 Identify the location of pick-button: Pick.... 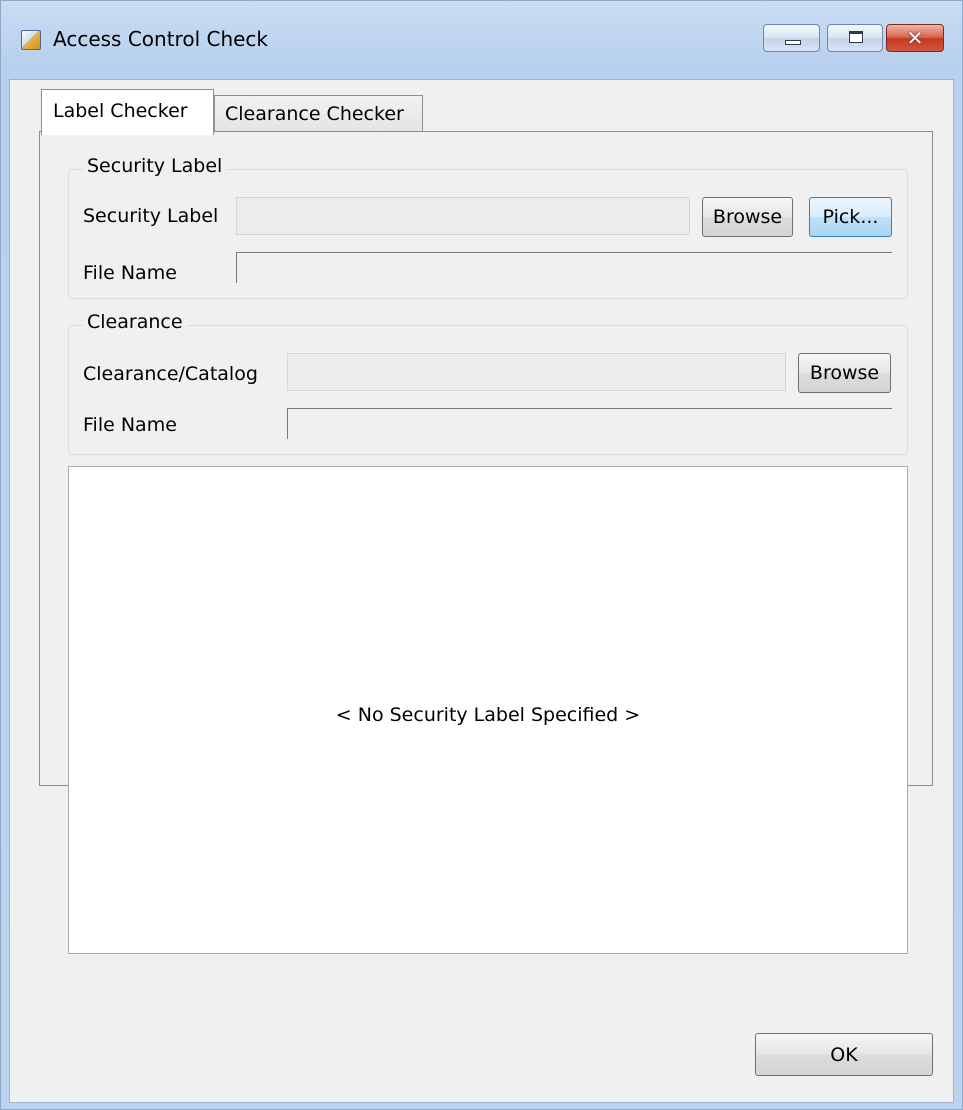
(850, 217).